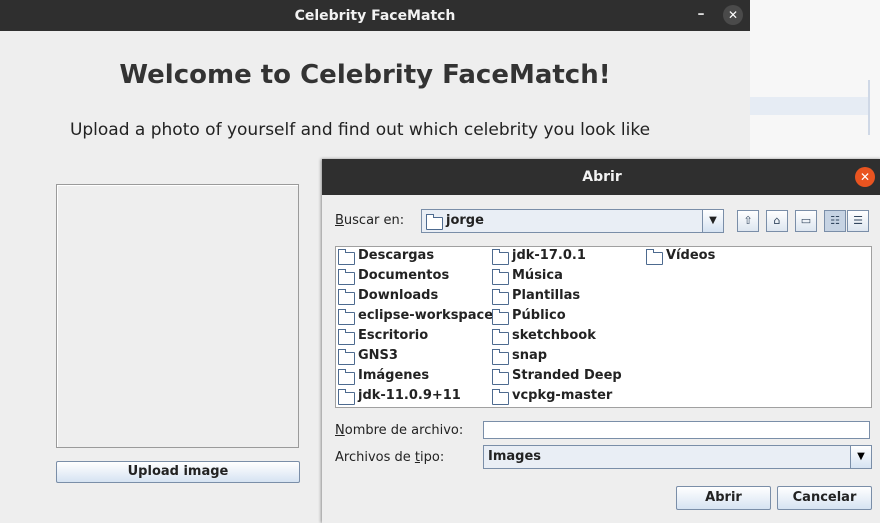 The height and width of the screenshot is (523, 880). I want to click on filename-field, so click(676, 430).